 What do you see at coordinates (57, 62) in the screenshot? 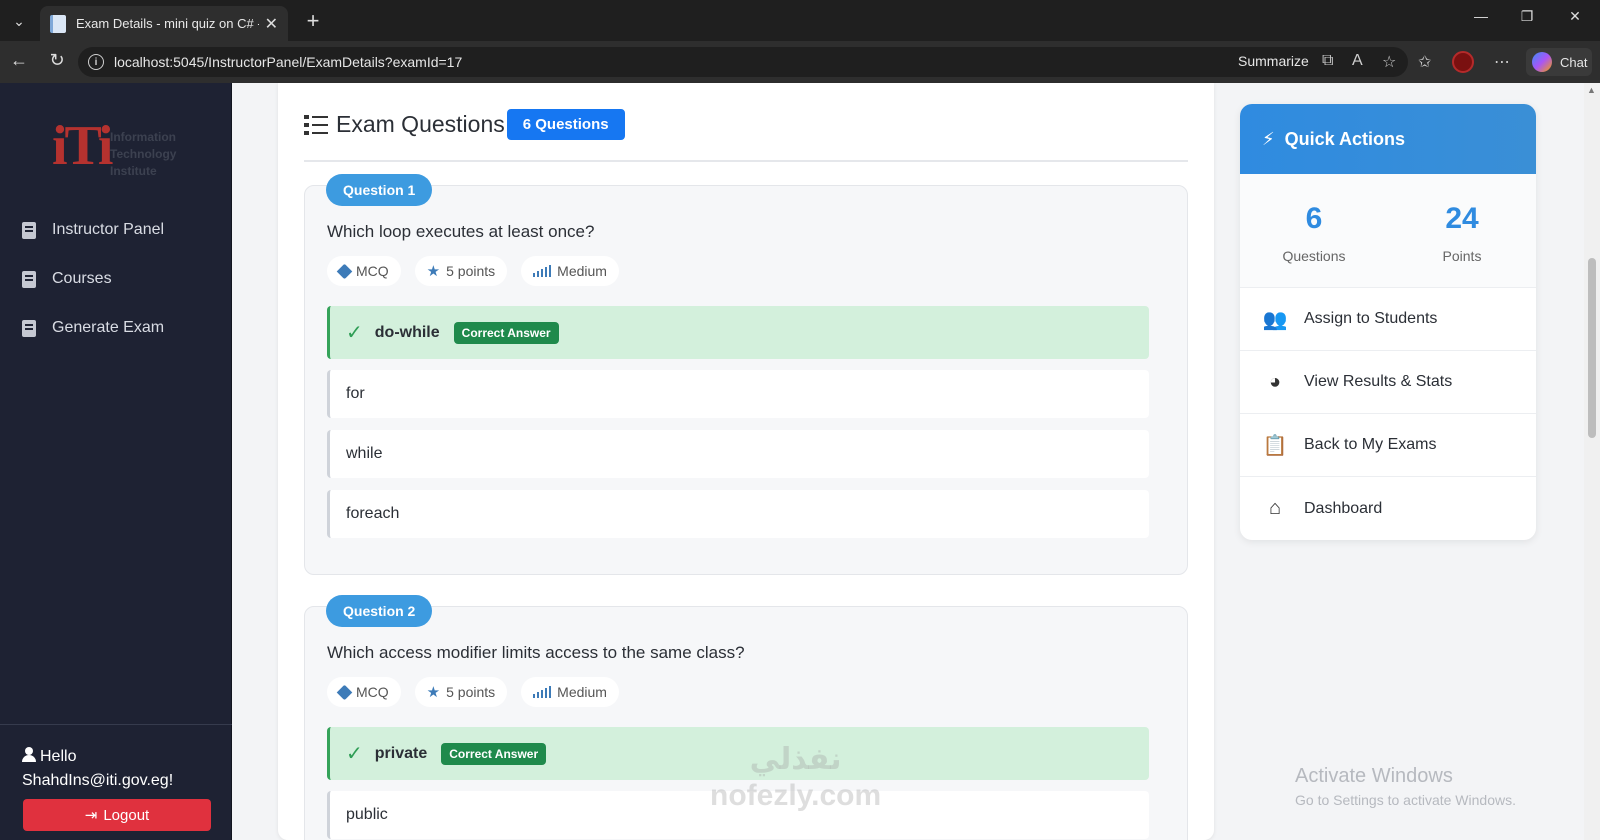
I see `reload-icon: ↻` at bounding box center [57, 62].